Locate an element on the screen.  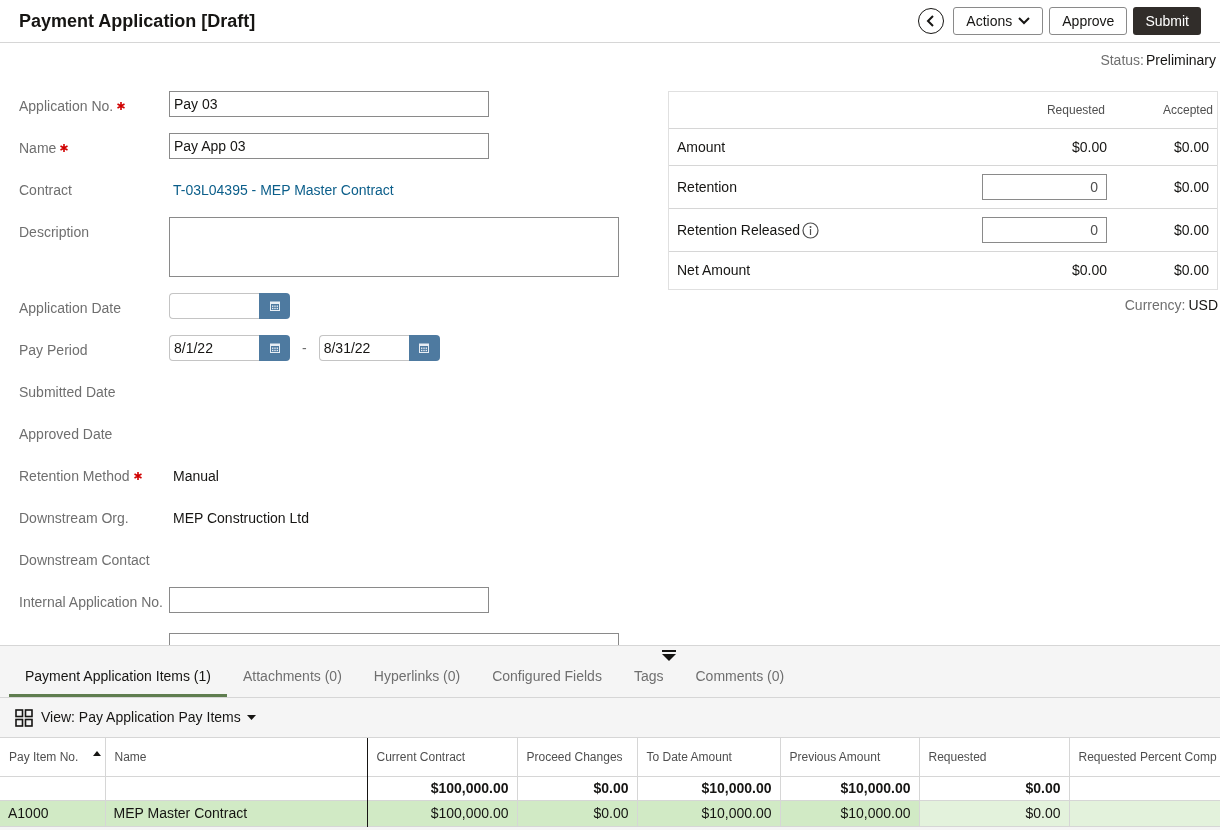
field-label: Application Date is located at coordinates (70, 308).